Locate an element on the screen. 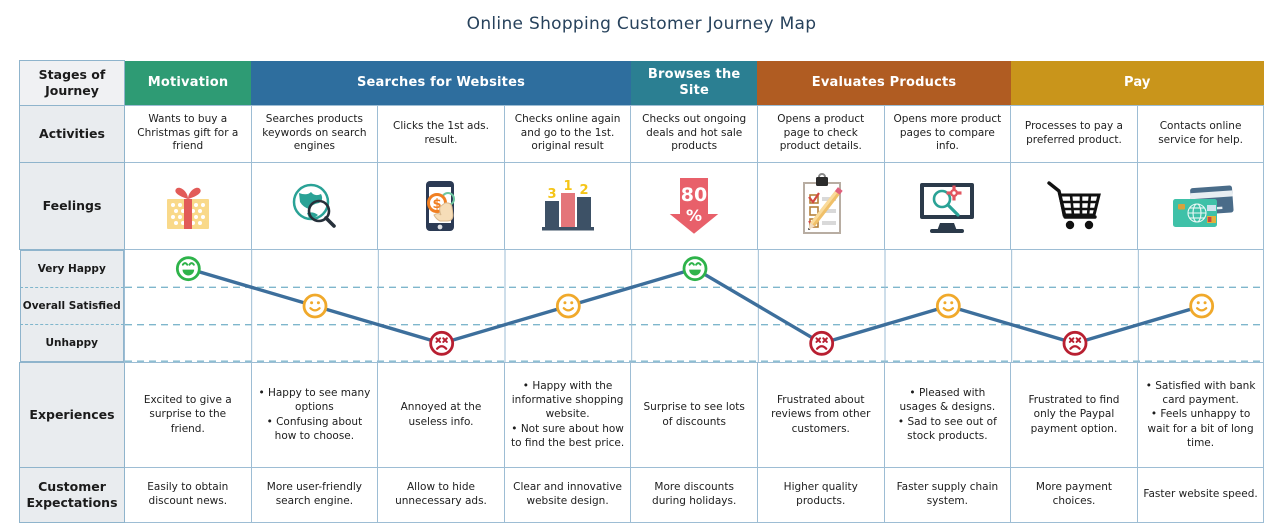 The image size is (1283, 523). experience-text-5: Surprise to see lots of discounts is located at coordinates (694, 414).